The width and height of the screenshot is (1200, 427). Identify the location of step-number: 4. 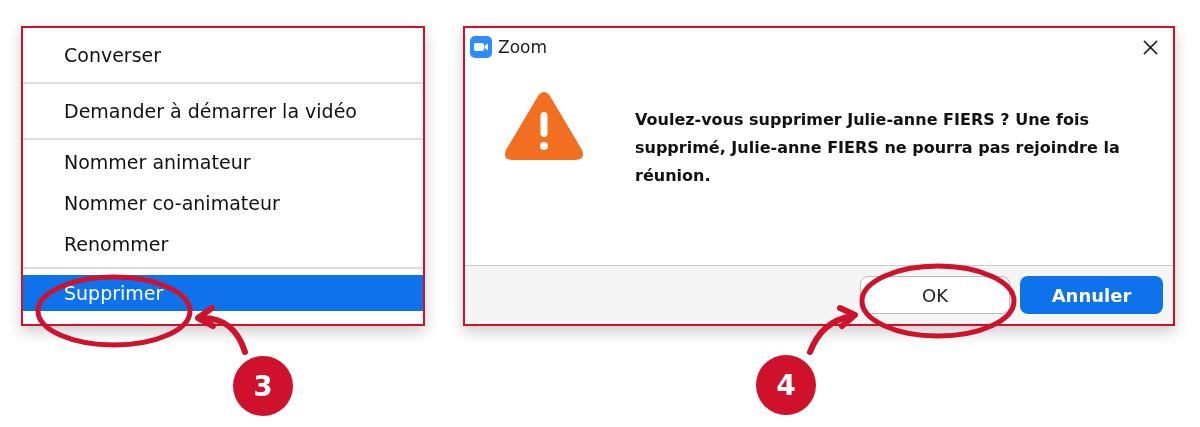
(786, 385).